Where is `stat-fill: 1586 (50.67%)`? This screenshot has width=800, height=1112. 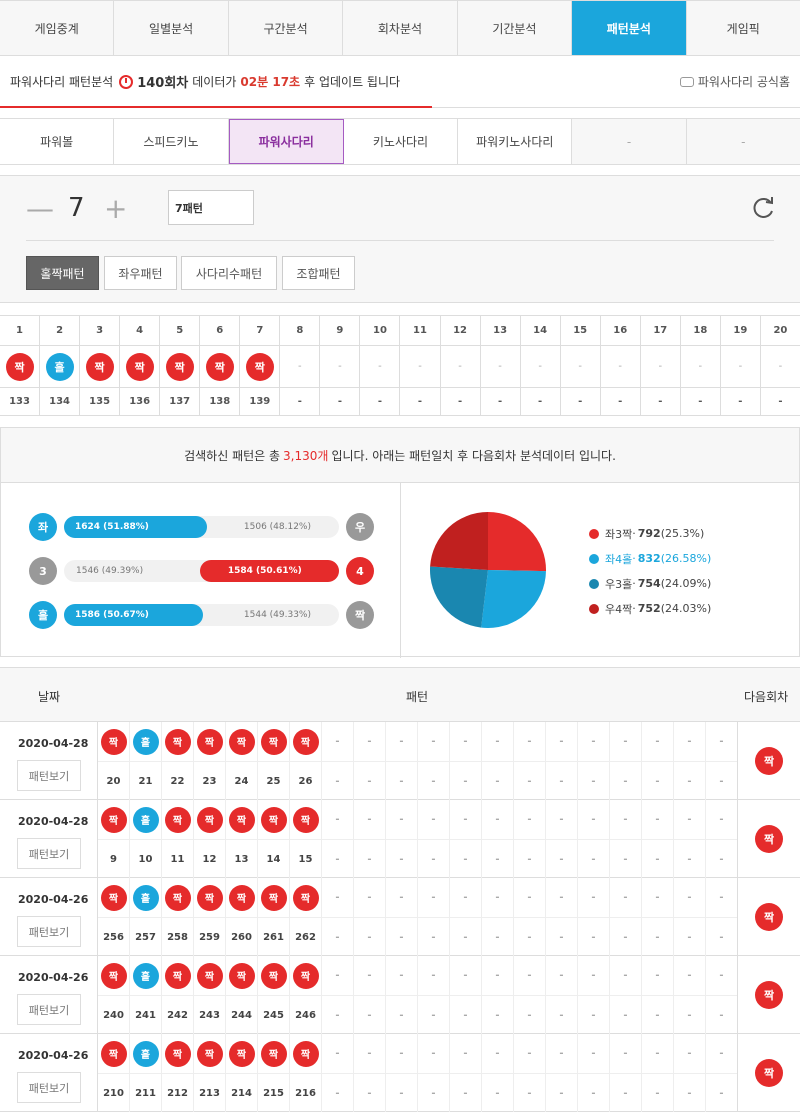
stat-fill: 1586 (50.67%) is located at coordinates (134, 615).